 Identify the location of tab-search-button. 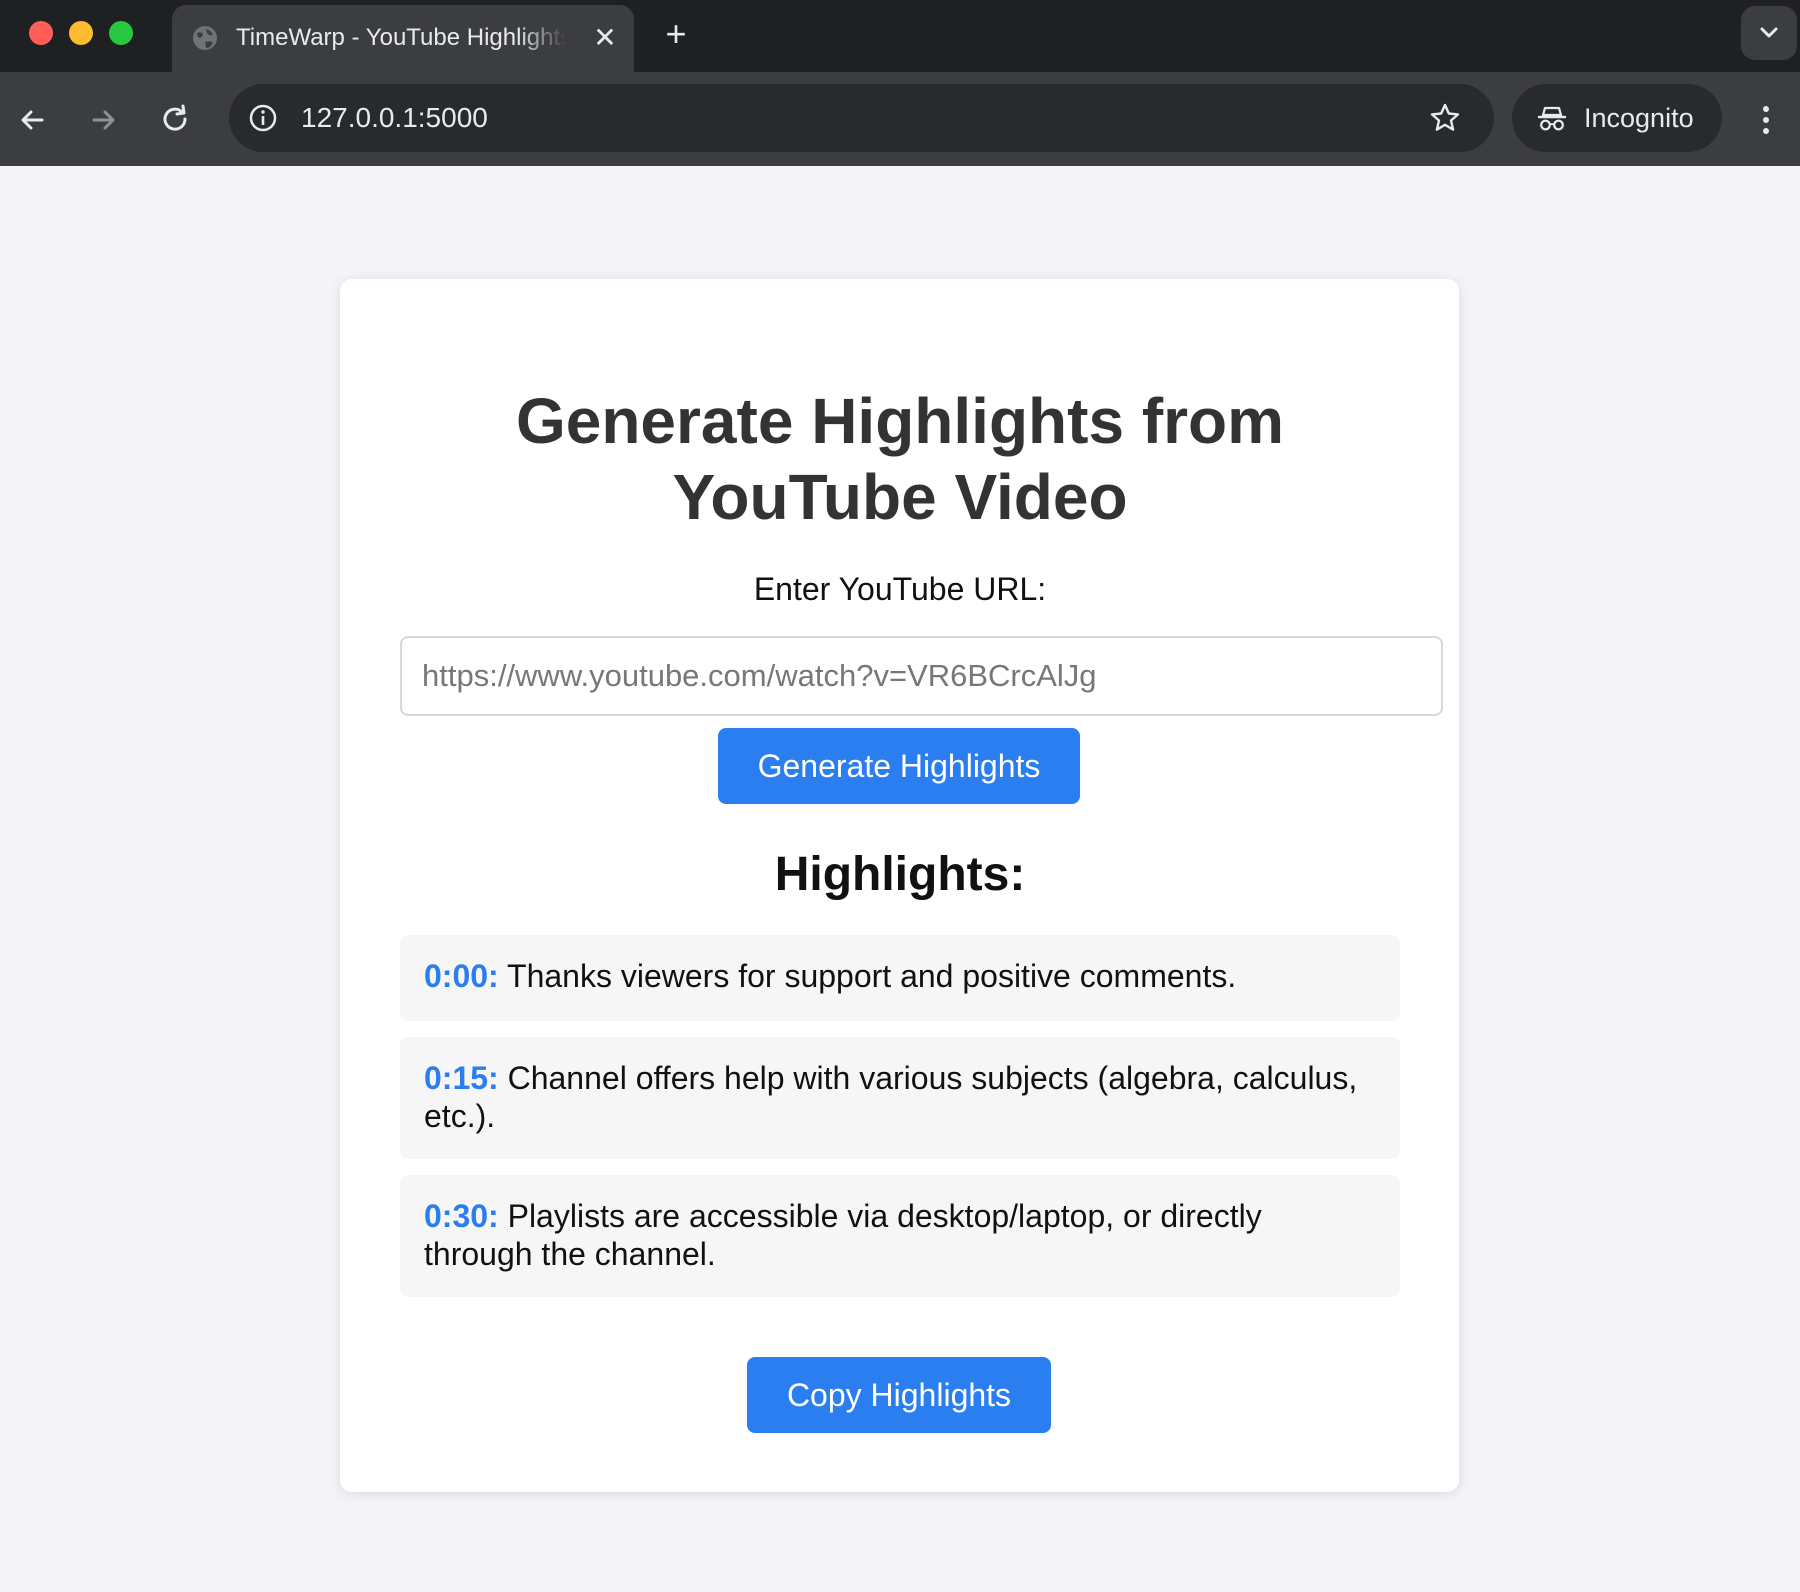
(1769, 33).